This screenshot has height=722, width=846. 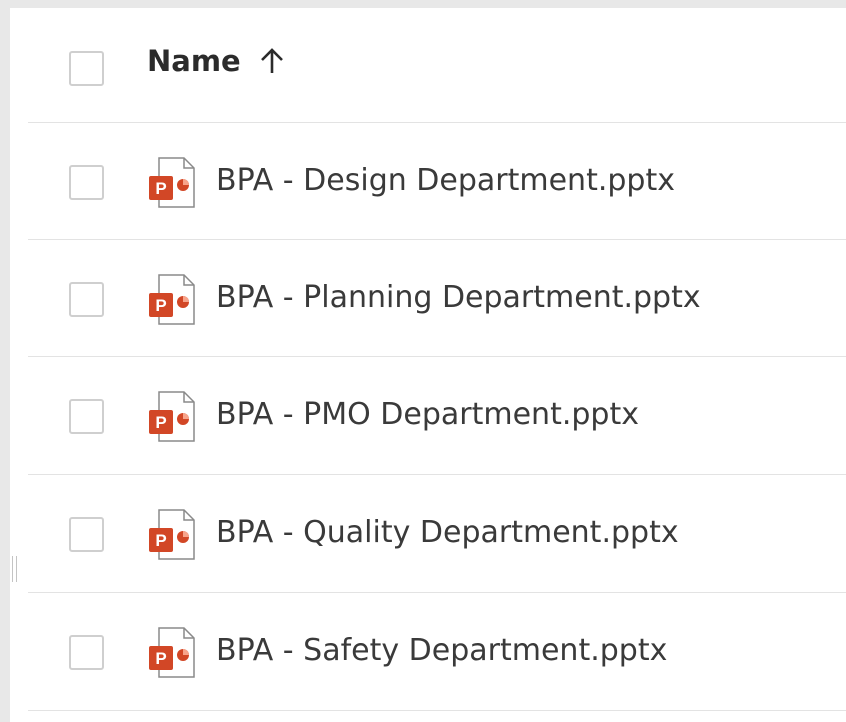 What do you see at coordinates (447, 532) in the screenshot?
I see `file-name-link: BPA - Quality Department.pptx` at bounding box center [447, 532].